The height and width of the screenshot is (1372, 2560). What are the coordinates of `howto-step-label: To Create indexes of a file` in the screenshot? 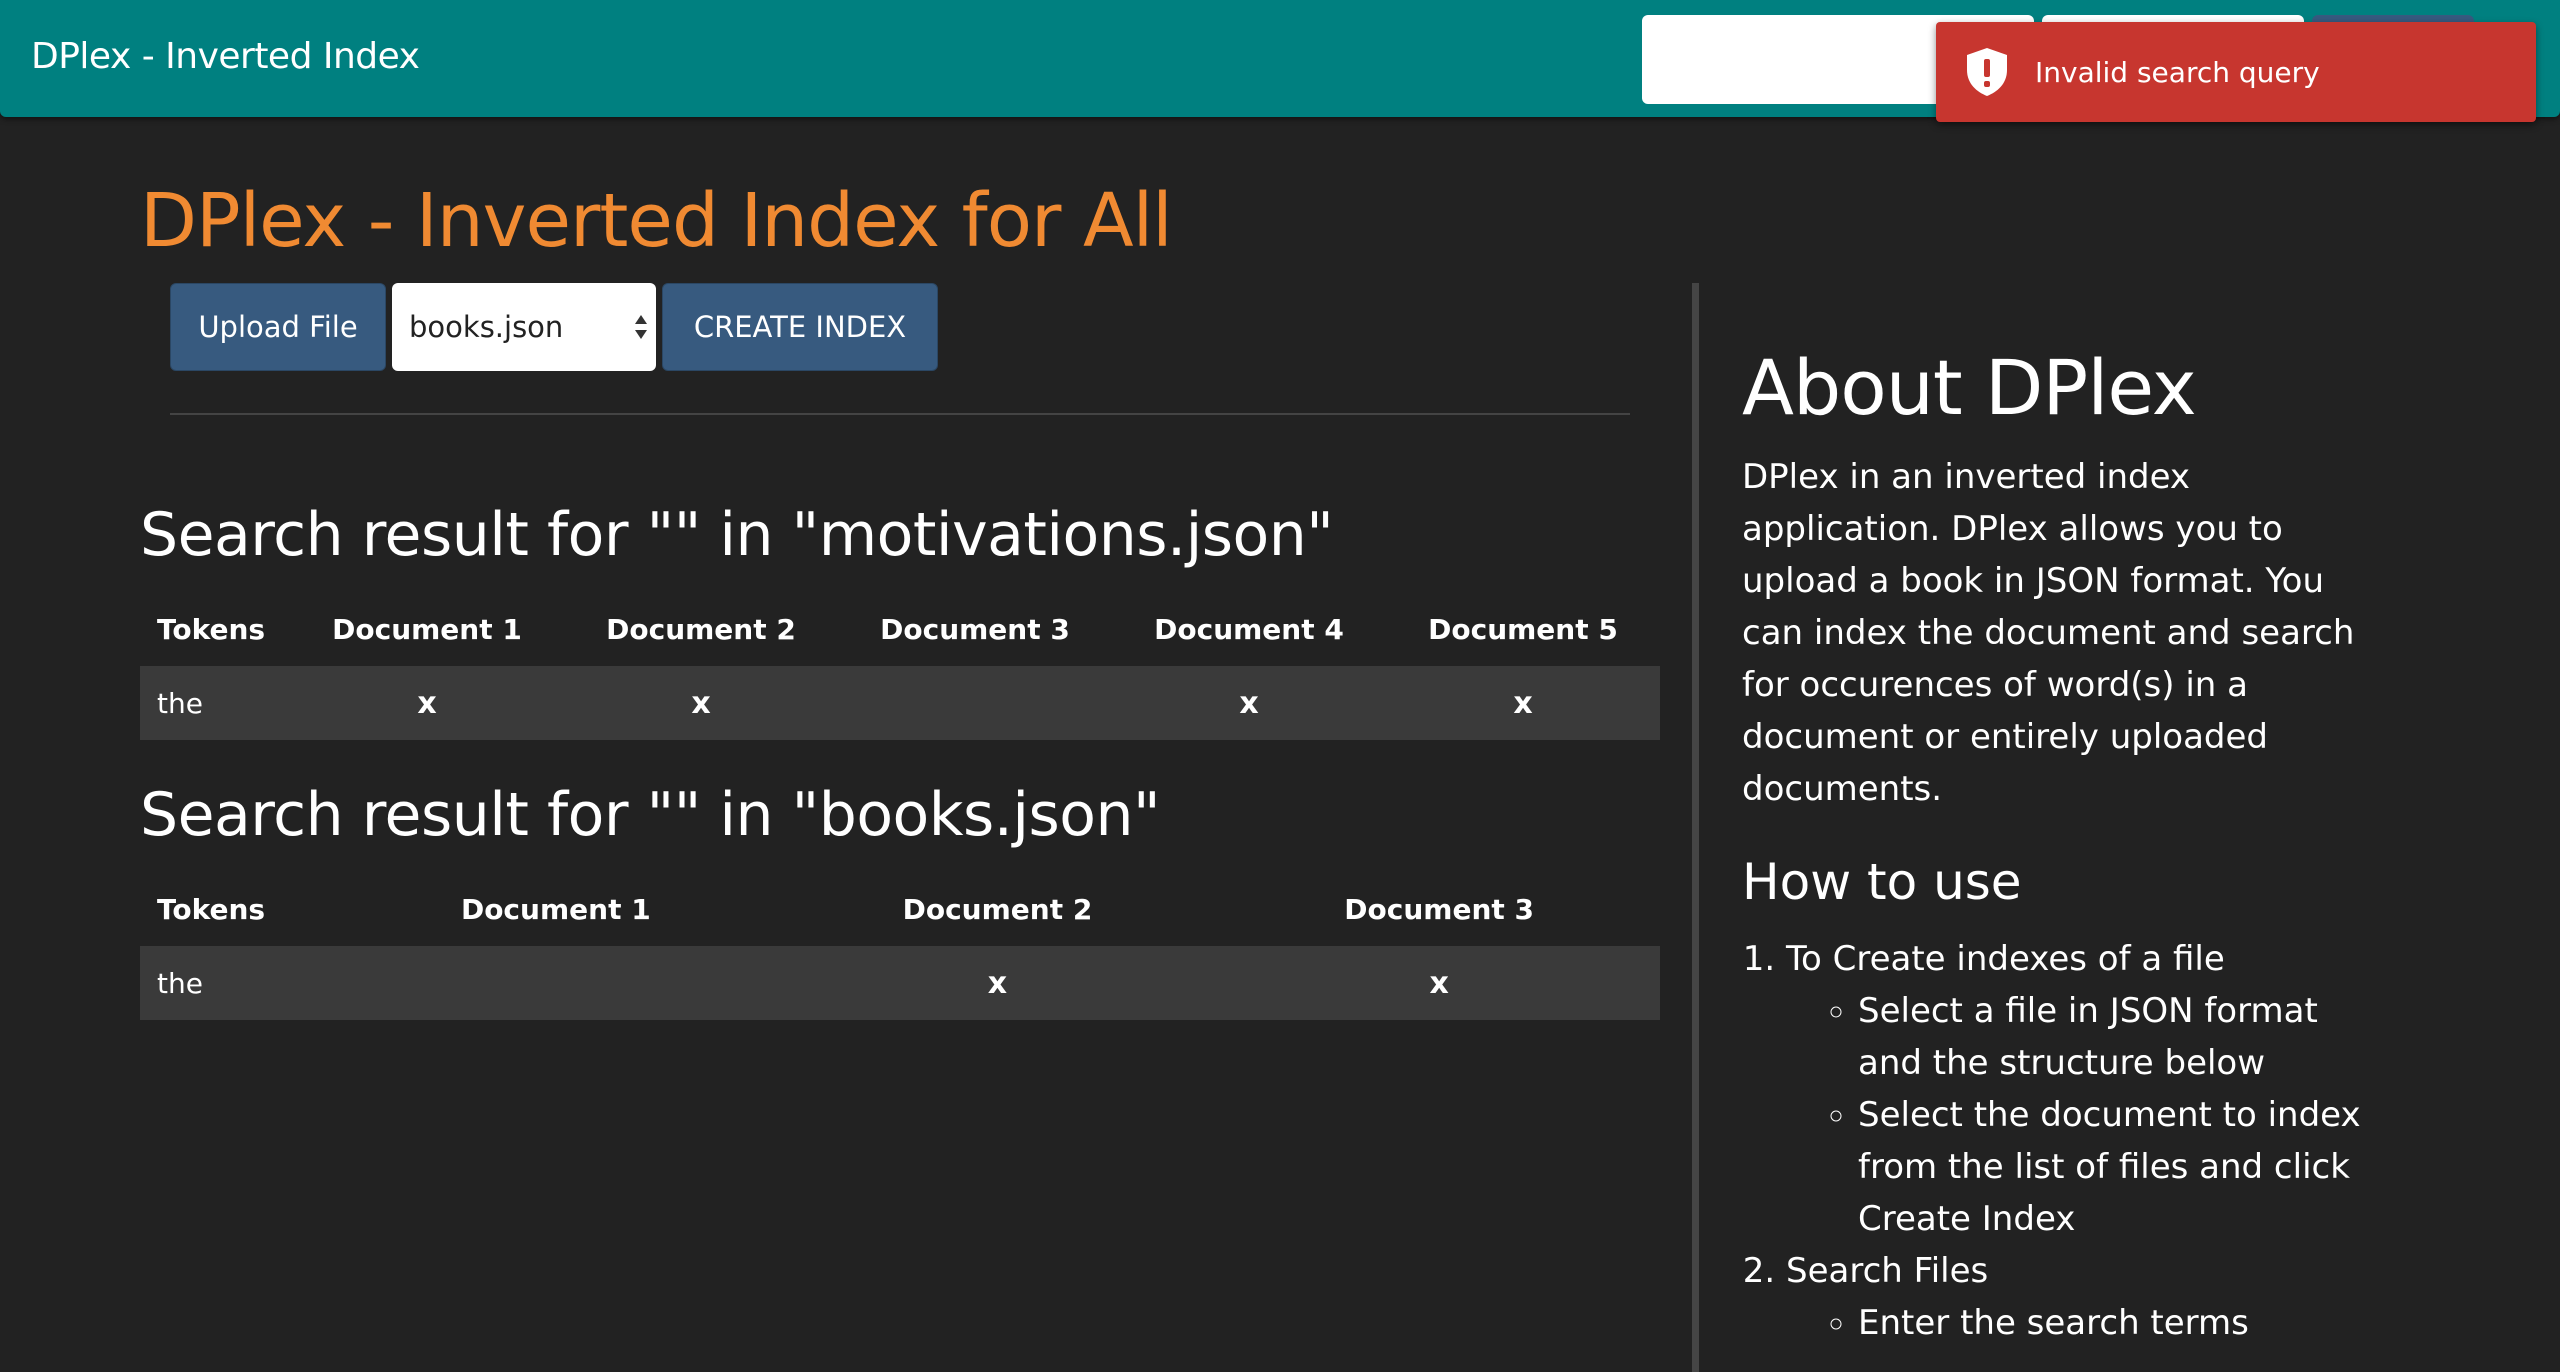 It's located at (2005, 959).